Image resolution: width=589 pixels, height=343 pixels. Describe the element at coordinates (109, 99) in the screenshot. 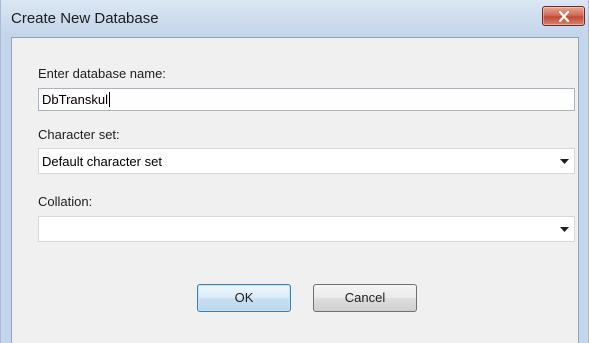

I see `text-caret` at that location.